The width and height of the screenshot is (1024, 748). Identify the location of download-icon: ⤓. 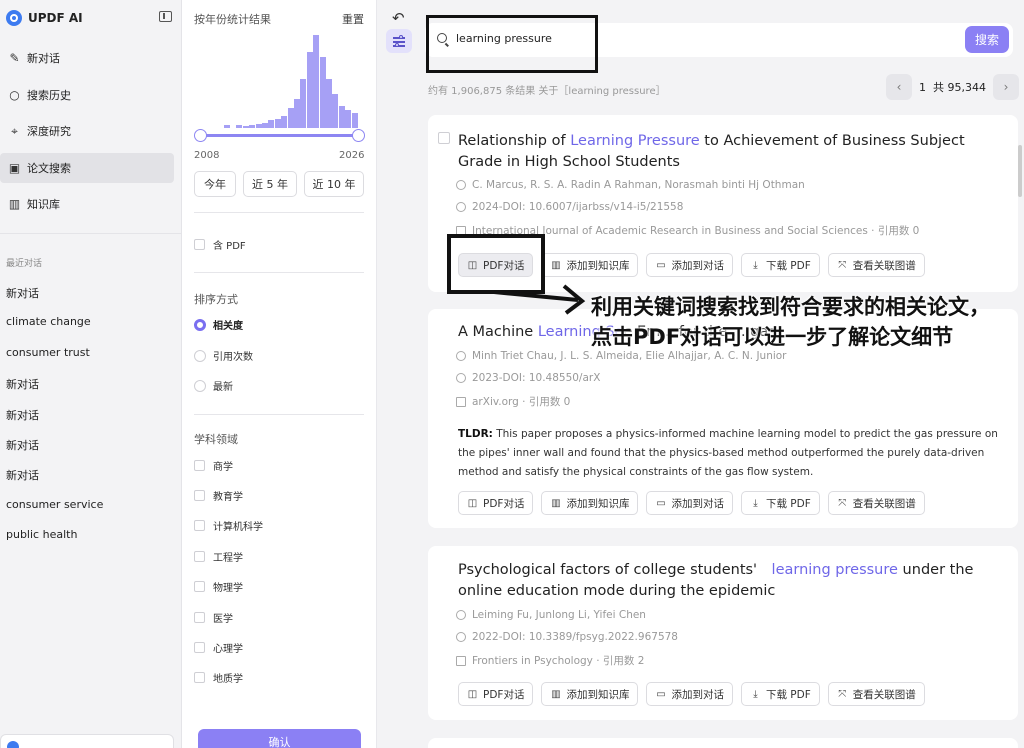
(755, 265).